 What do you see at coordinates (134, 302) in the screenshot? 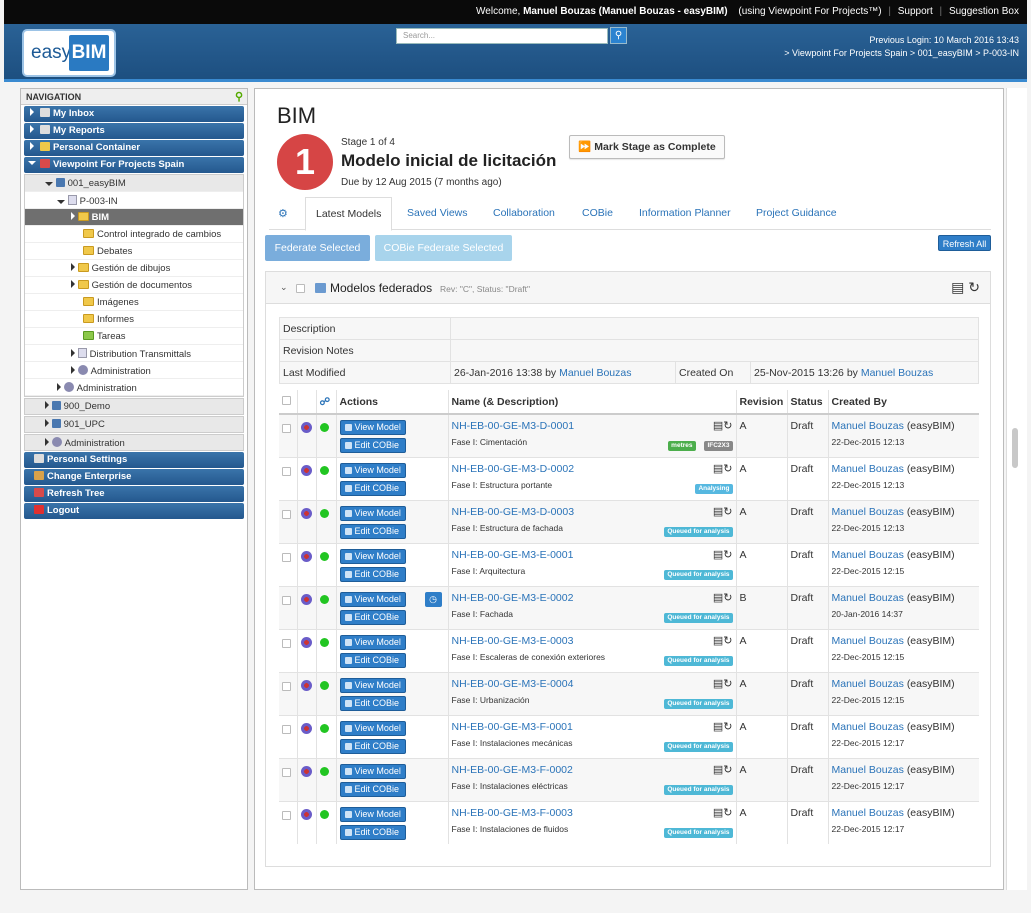
I see `tree-item-imagenes: Imágenes` at bounding box center [134, 302].